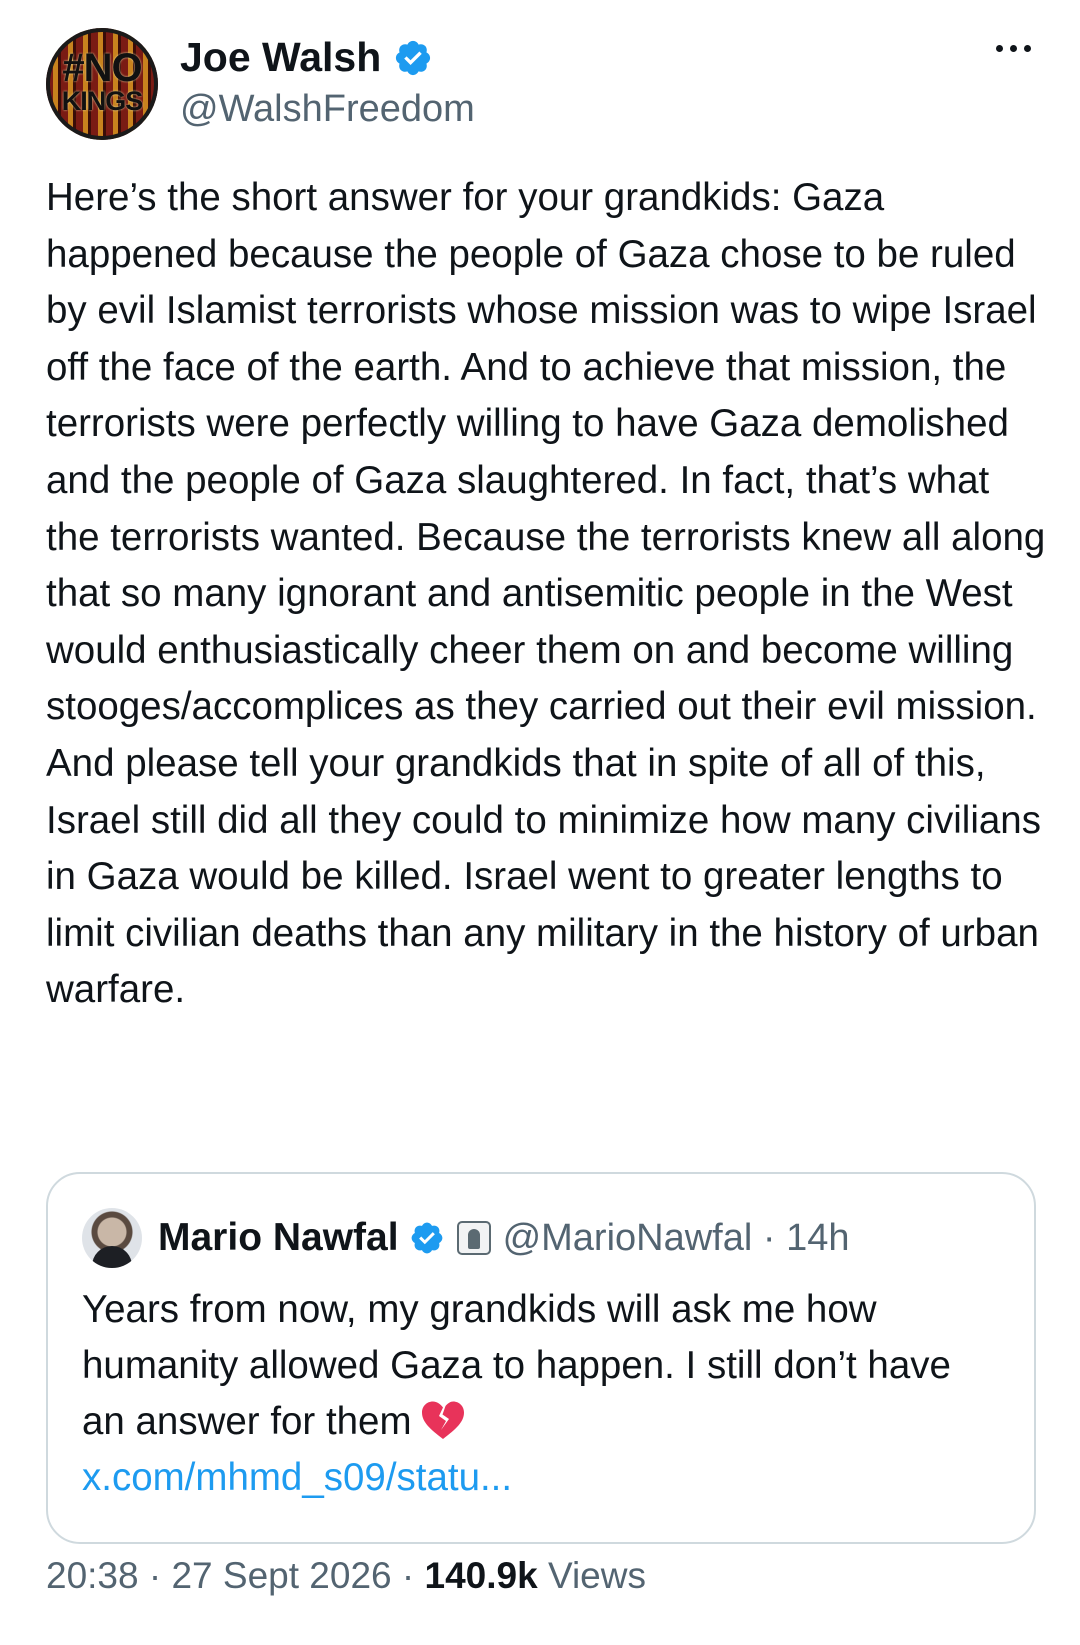 The width and height of the screenshot is (1080, 1645). Describe the element at coordinates (442, 1420) in the screenshot. I see `broken-heart-icon` at that location.